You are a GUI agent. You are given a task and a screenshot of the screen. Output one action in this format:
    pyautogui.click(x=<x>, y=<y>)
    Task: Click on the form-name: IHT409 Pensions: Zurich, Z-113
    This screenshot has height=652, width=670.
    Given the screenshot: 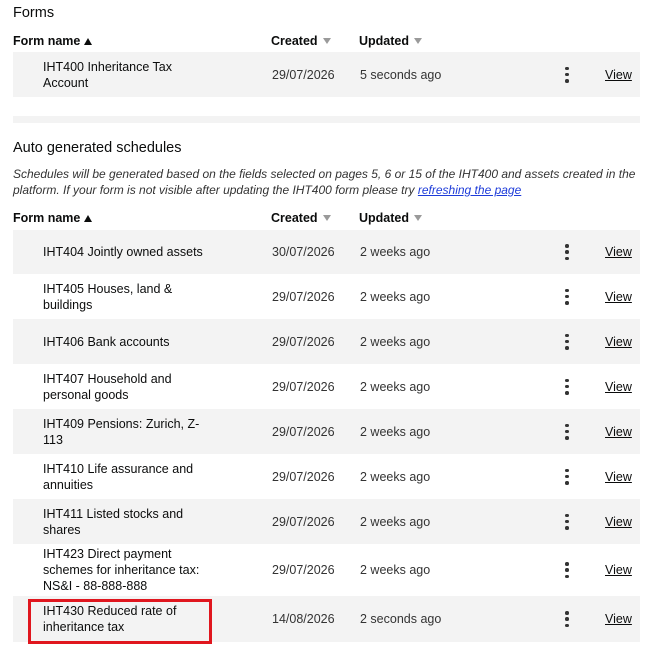 What is the action you would take?
    pyautogui.click(x=121, y=431)
    